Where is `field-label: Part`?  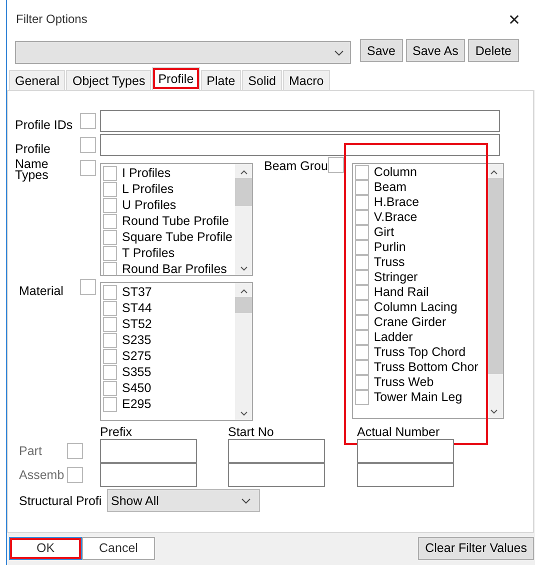
field-label: Part is located at coordinates (30, 451).